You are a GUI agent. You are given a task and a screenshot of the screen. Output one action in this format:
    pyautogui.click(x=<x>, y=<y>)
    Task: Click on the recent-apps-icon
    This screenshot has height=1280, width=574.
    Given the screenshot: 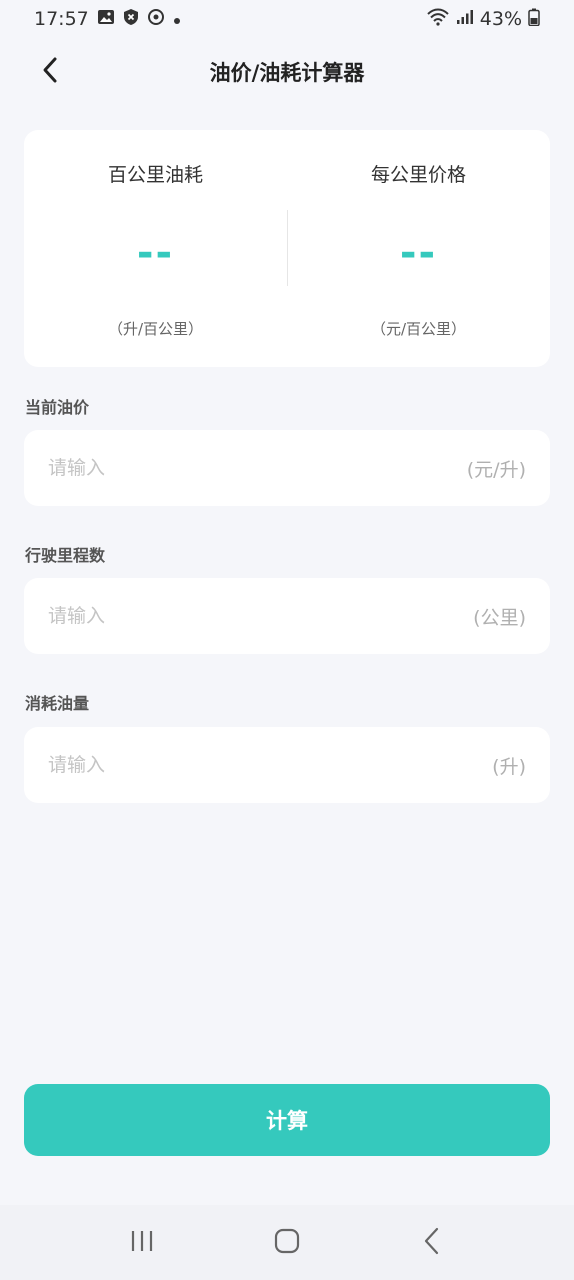 What is the action you would take?
    pyautogui.click(x=142, y=1243)
    